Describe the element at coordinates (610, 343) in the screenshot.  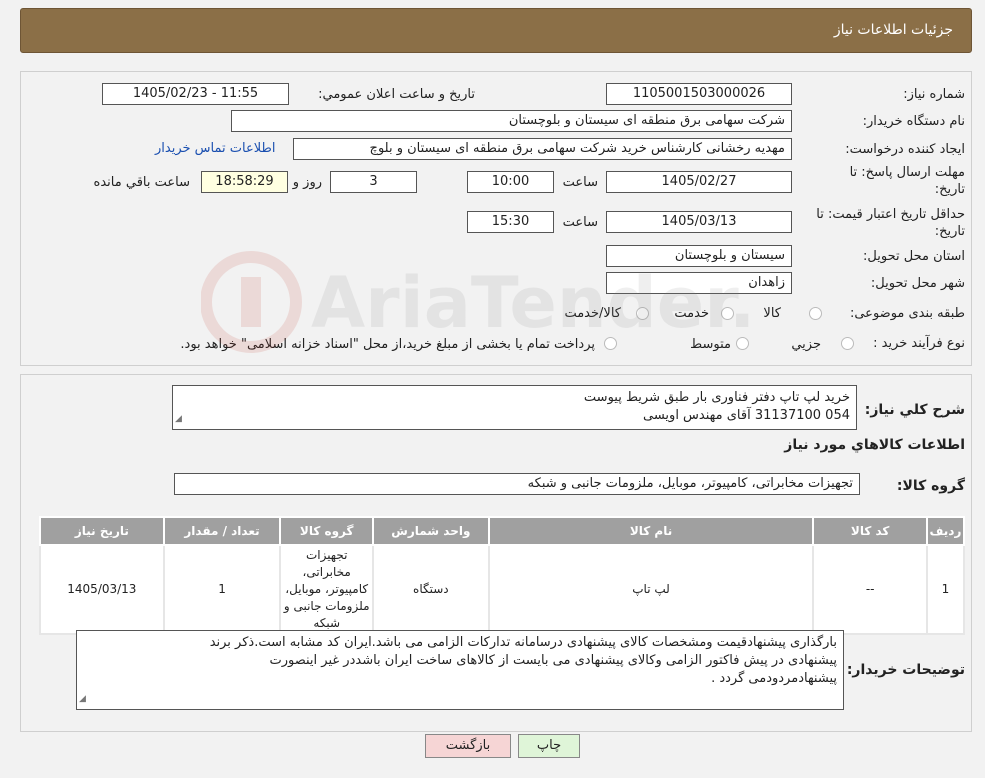
I see `process-treasury-checkbox` at that location.